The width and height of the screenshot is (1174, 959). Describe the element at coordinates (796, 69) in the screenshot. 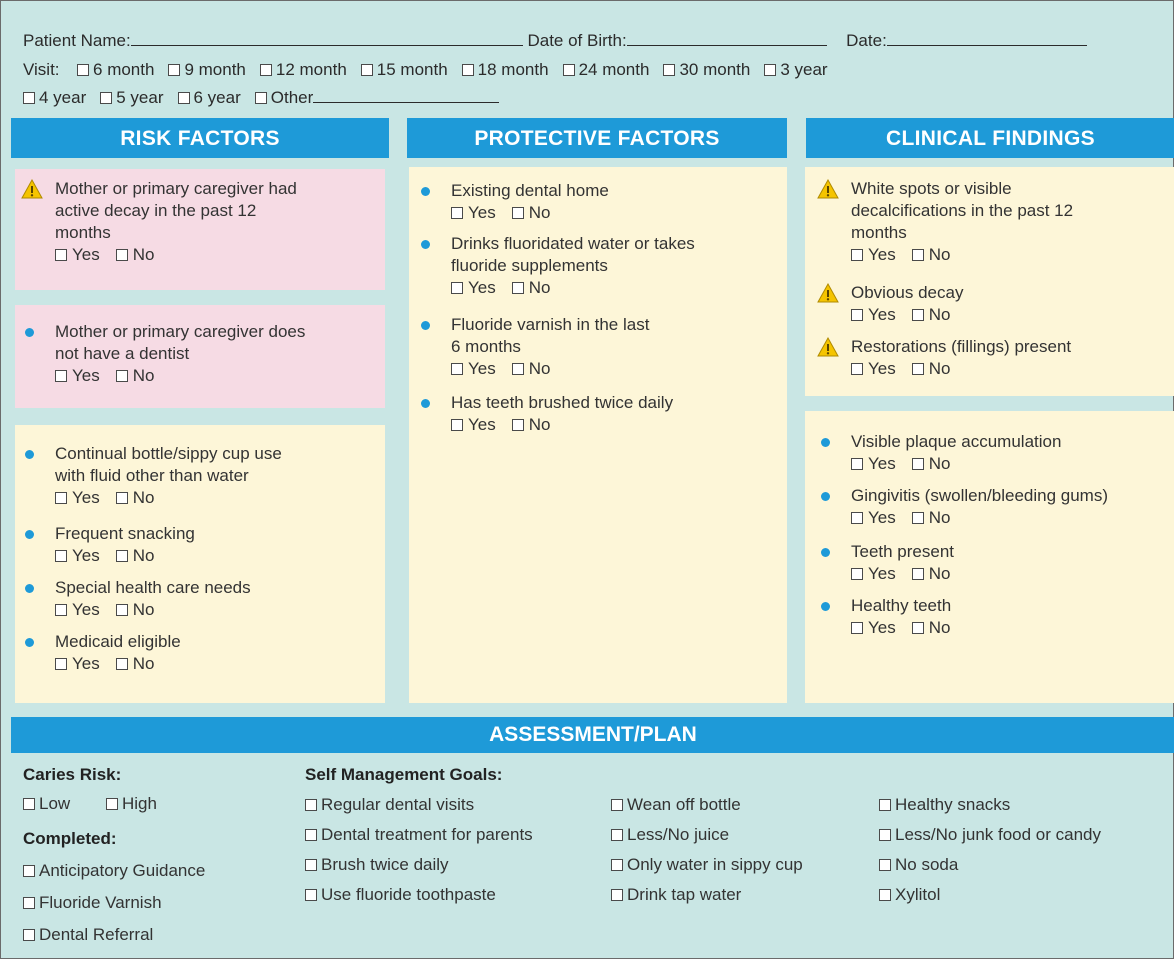

I see `visit-3-year-option: 3 year` at that location.